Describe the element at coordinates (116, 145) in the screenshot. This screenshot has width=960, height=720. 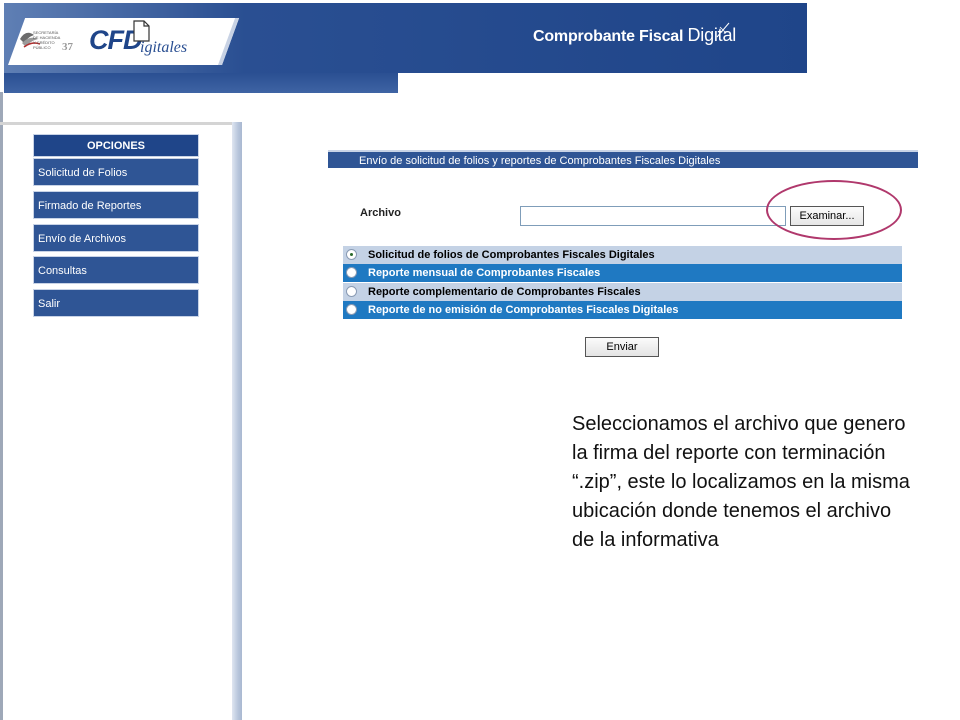
I see `options-title: OPCIONES` at that location.